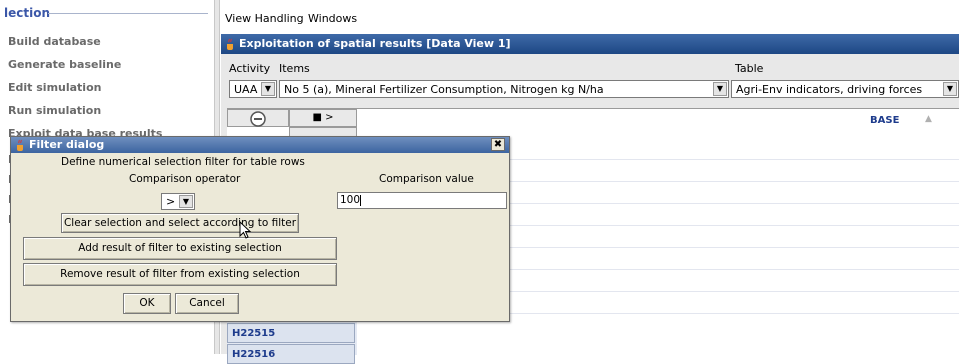 The image size is (959, 364). I want to click on activity-label: Activity, so click(250, 68).